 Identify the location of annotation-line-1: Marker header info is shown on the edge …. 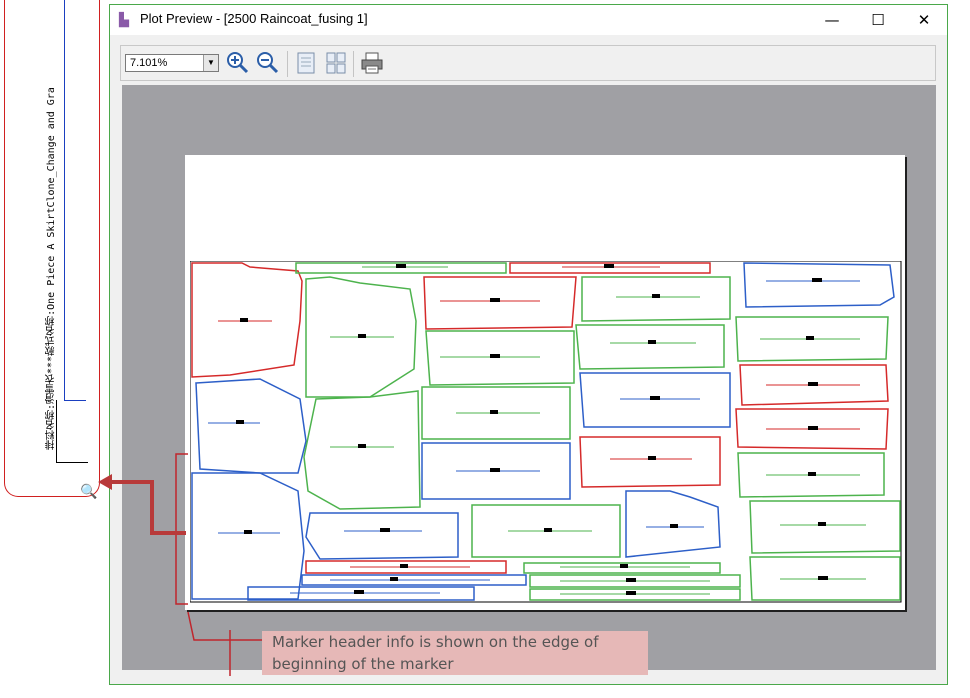
(435, 642).